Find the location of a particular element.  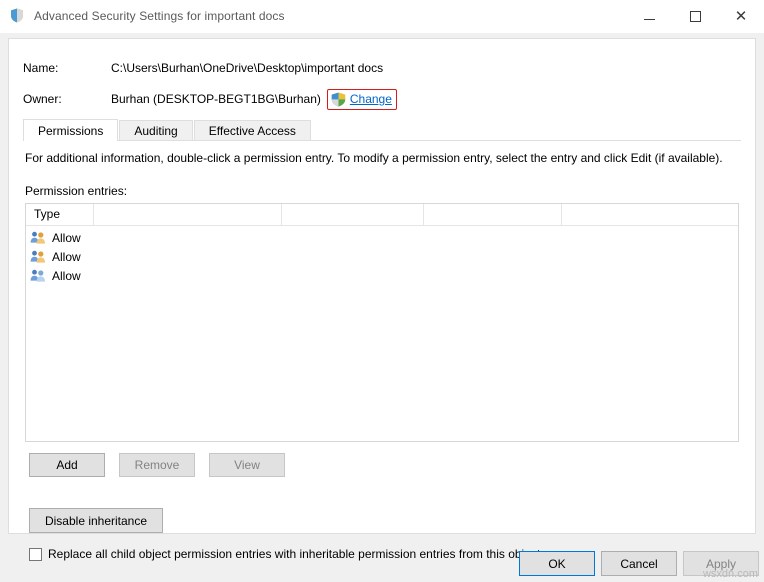

list-action-buttons: Add Remove View is located at coordinates (157, 465).